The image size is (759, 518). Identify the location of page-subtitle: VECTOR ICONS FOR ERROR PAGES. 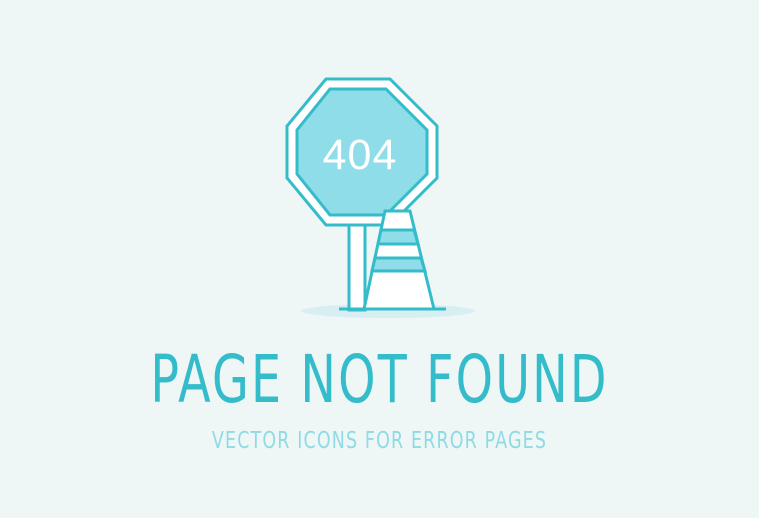
(379, 441).